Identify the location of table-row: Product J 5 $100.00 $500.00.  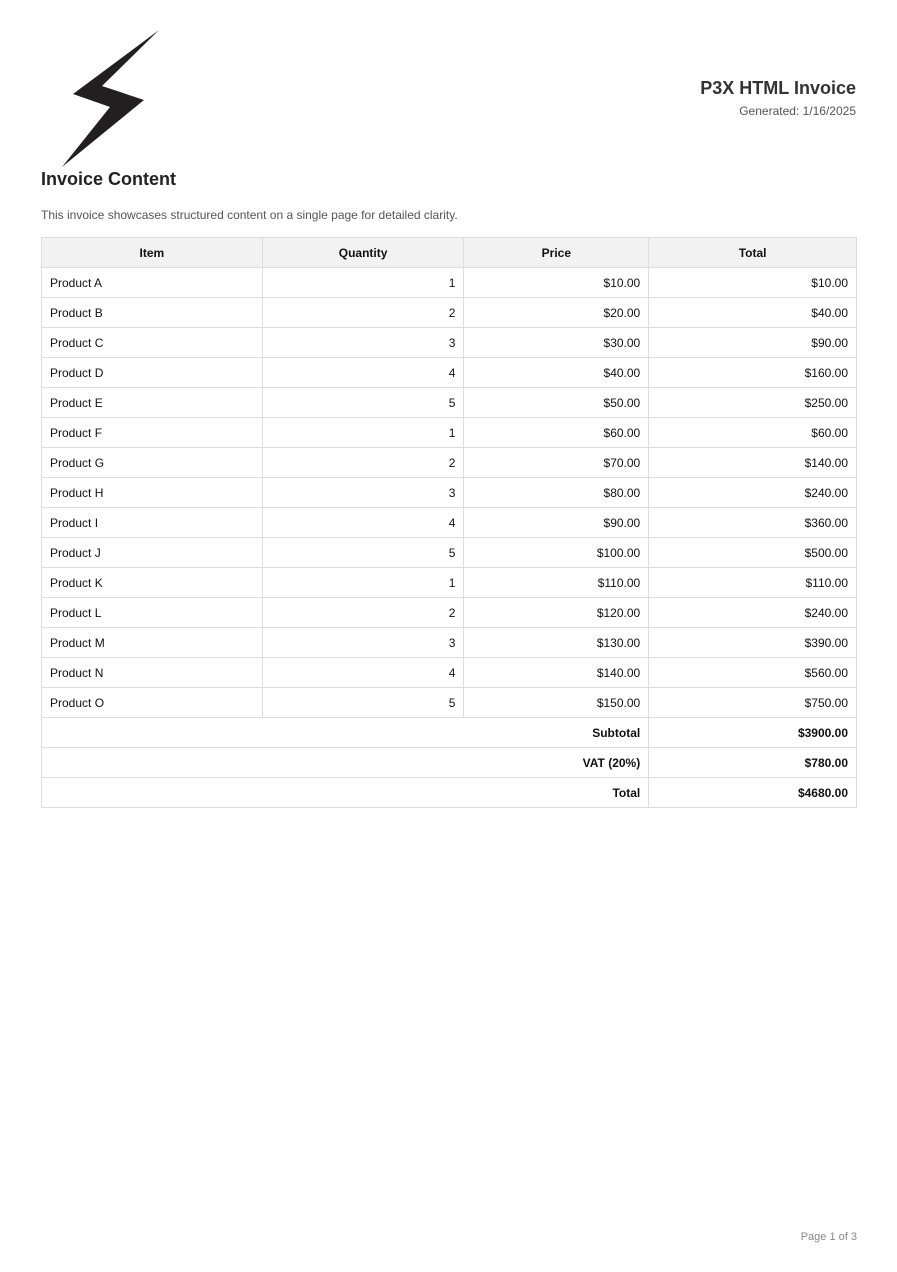
(449, 552).